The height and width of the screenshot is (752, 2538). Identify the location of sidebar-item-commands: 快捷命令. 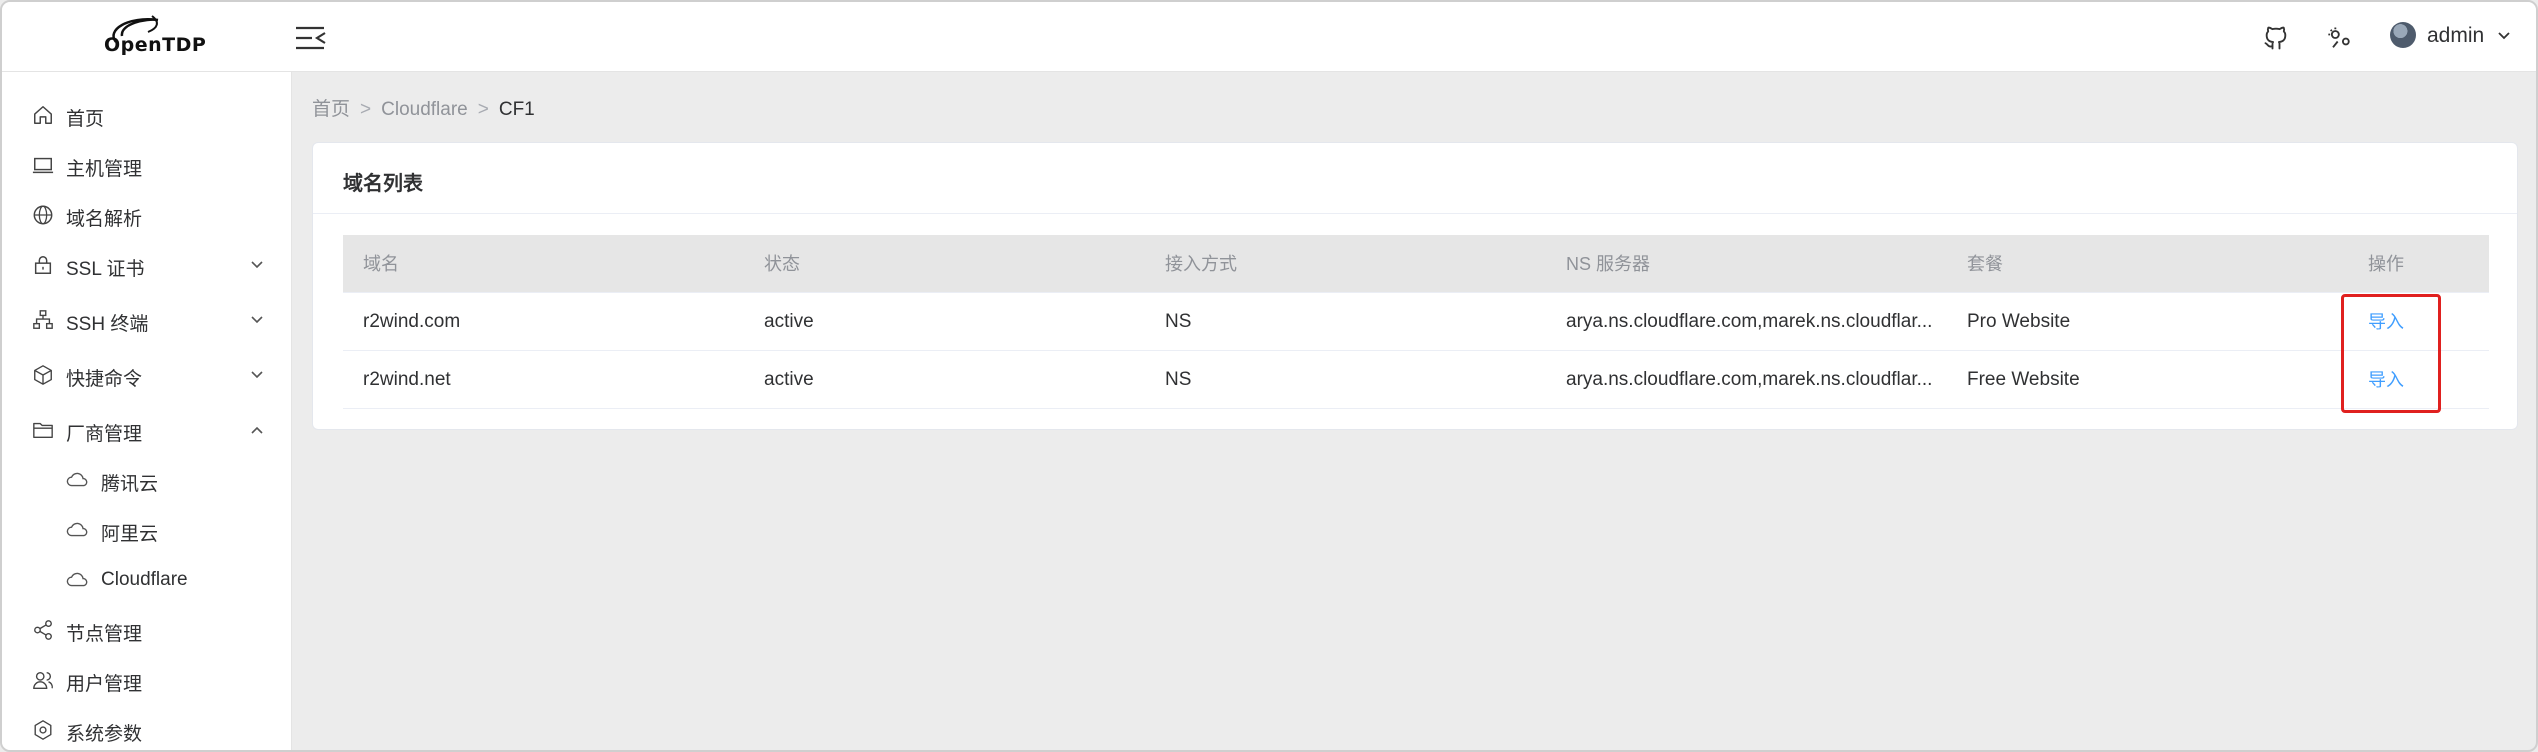
(147, 375).